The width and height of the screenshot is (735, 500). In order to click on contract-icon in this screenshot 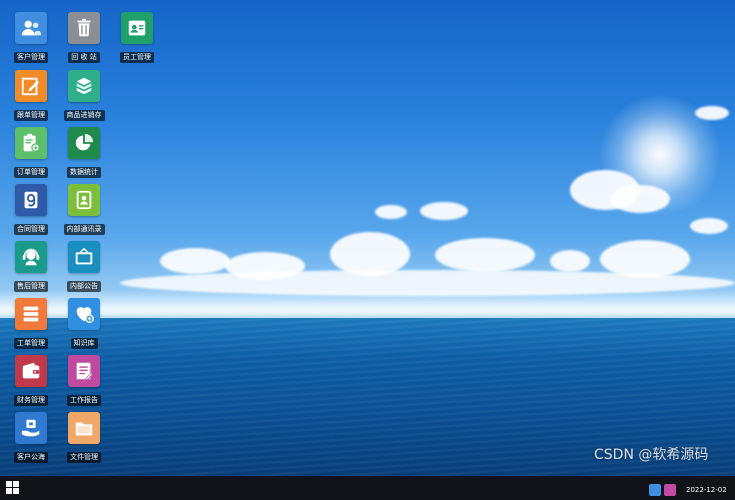, I will do `click(31, 200)`.